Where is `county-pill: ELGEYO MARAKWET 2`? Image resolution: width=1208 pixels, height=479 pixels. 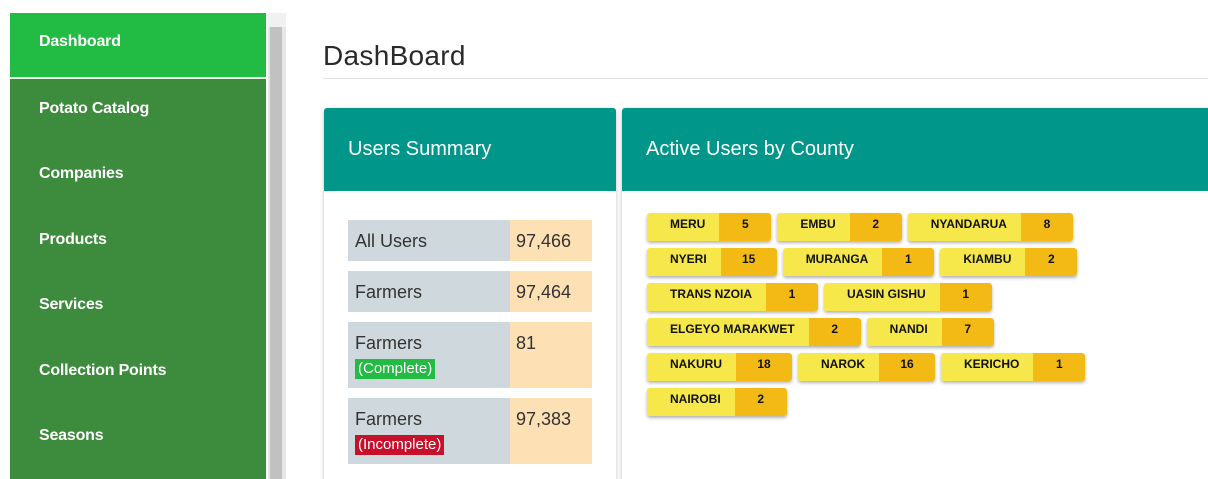 county-pill: ELGEYO MARAKWET 2 is located at coordinates (754, 332).